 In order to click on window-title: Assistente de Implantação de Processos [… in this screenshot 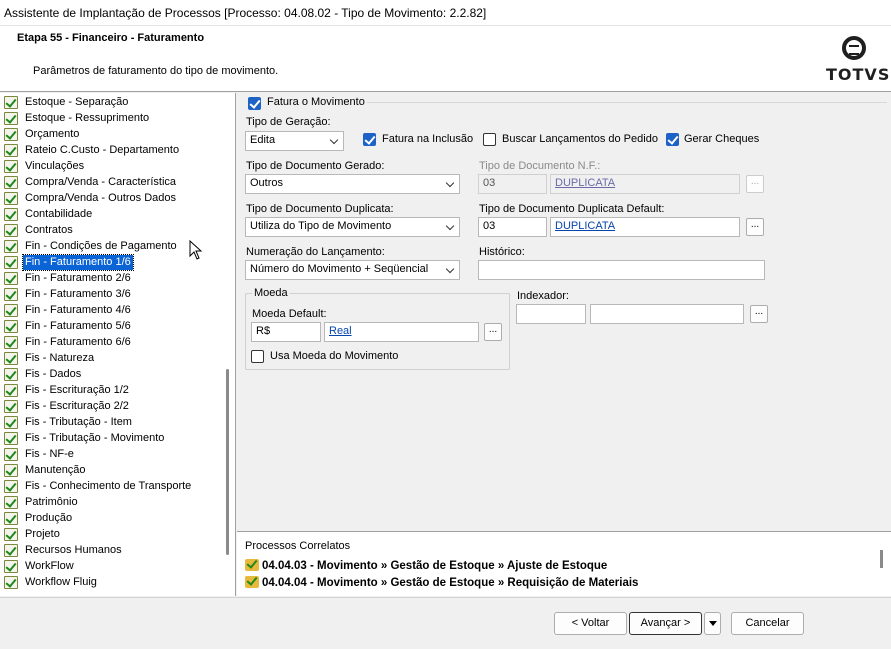, I will do `click(445, 13)`.